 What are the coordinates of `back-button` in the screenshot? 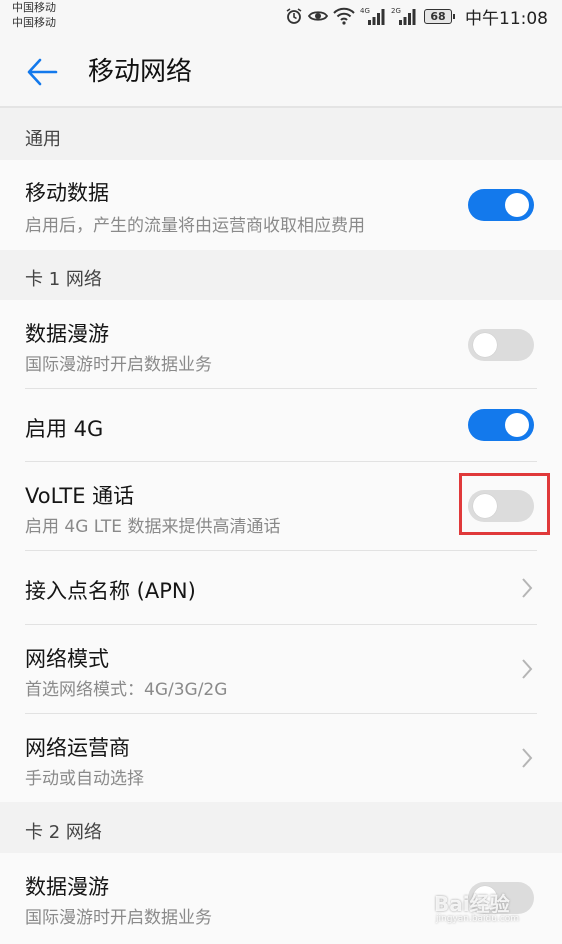 It's located at (42, 72).